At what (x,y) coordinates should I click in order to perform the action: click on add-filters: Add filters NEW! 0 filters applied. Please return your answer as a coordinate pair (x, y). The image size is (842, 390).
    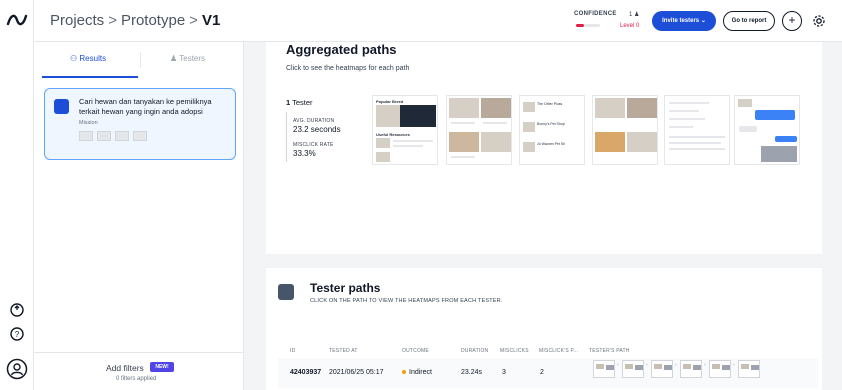
    Looking at the image, I should click on (139, 371).